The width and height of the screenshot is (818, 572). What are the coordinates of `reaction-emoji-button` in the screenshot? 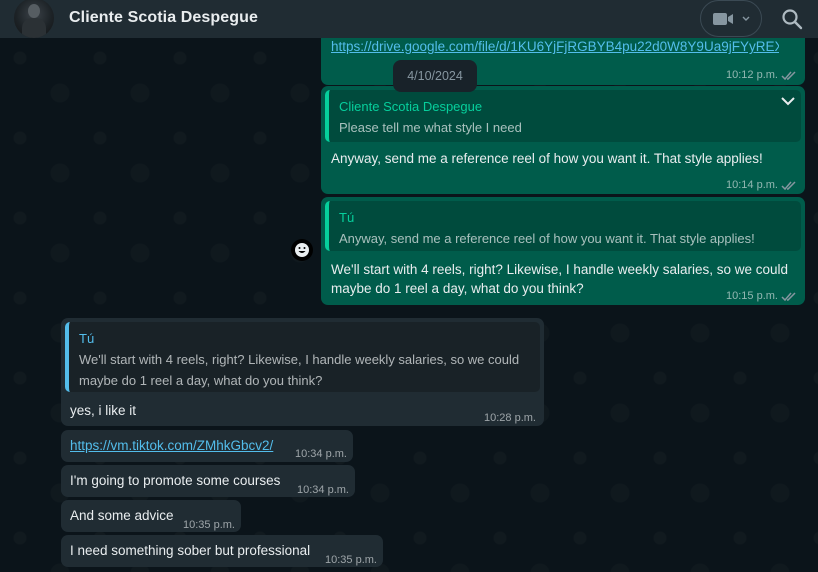 It's located at (302, 250).